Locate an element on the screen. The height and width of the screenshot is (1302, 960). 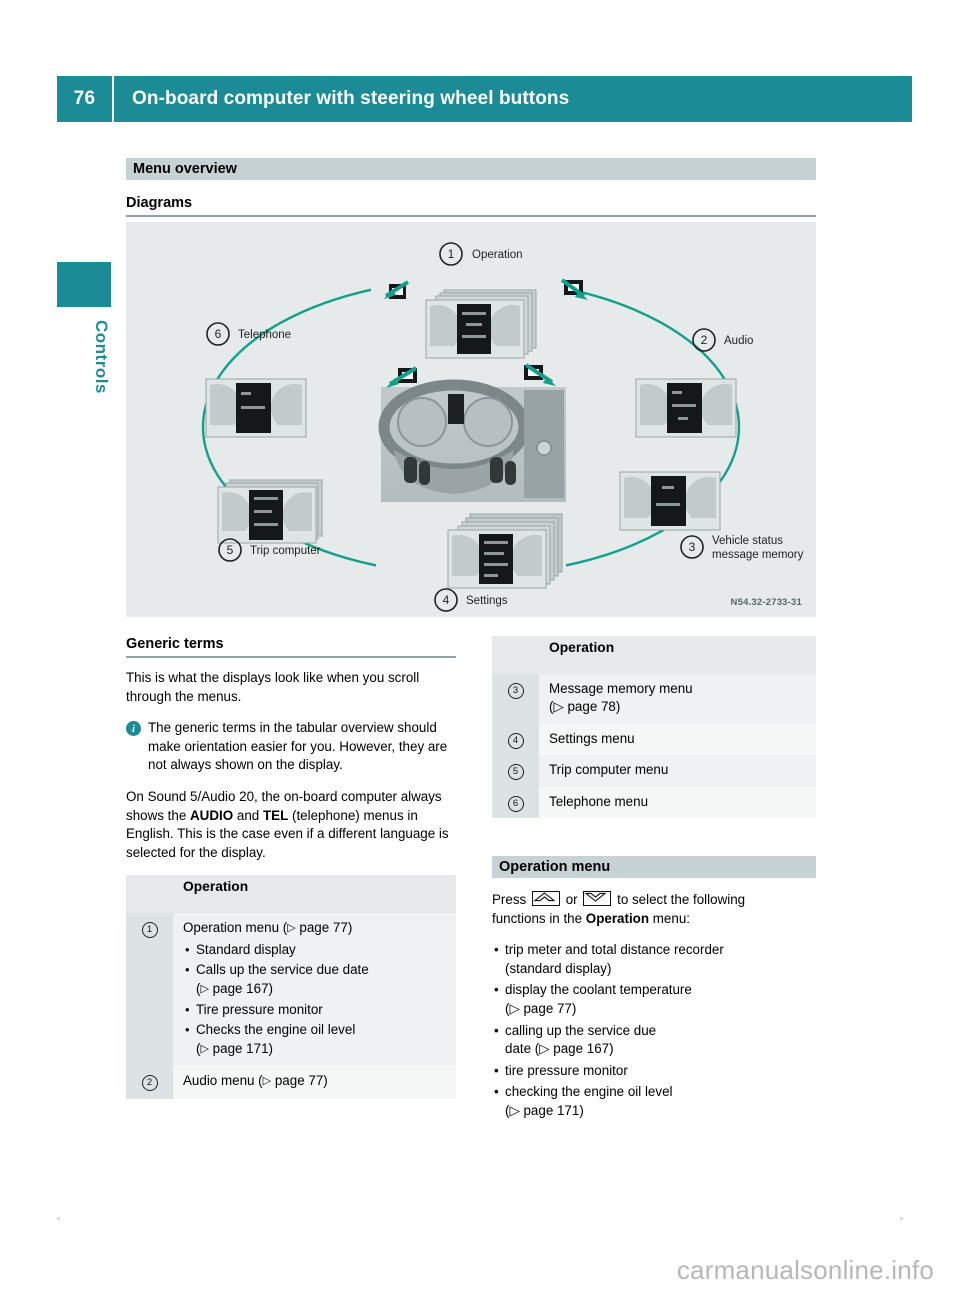
bullet-text: Standard display is located at coordinates (246, 949).